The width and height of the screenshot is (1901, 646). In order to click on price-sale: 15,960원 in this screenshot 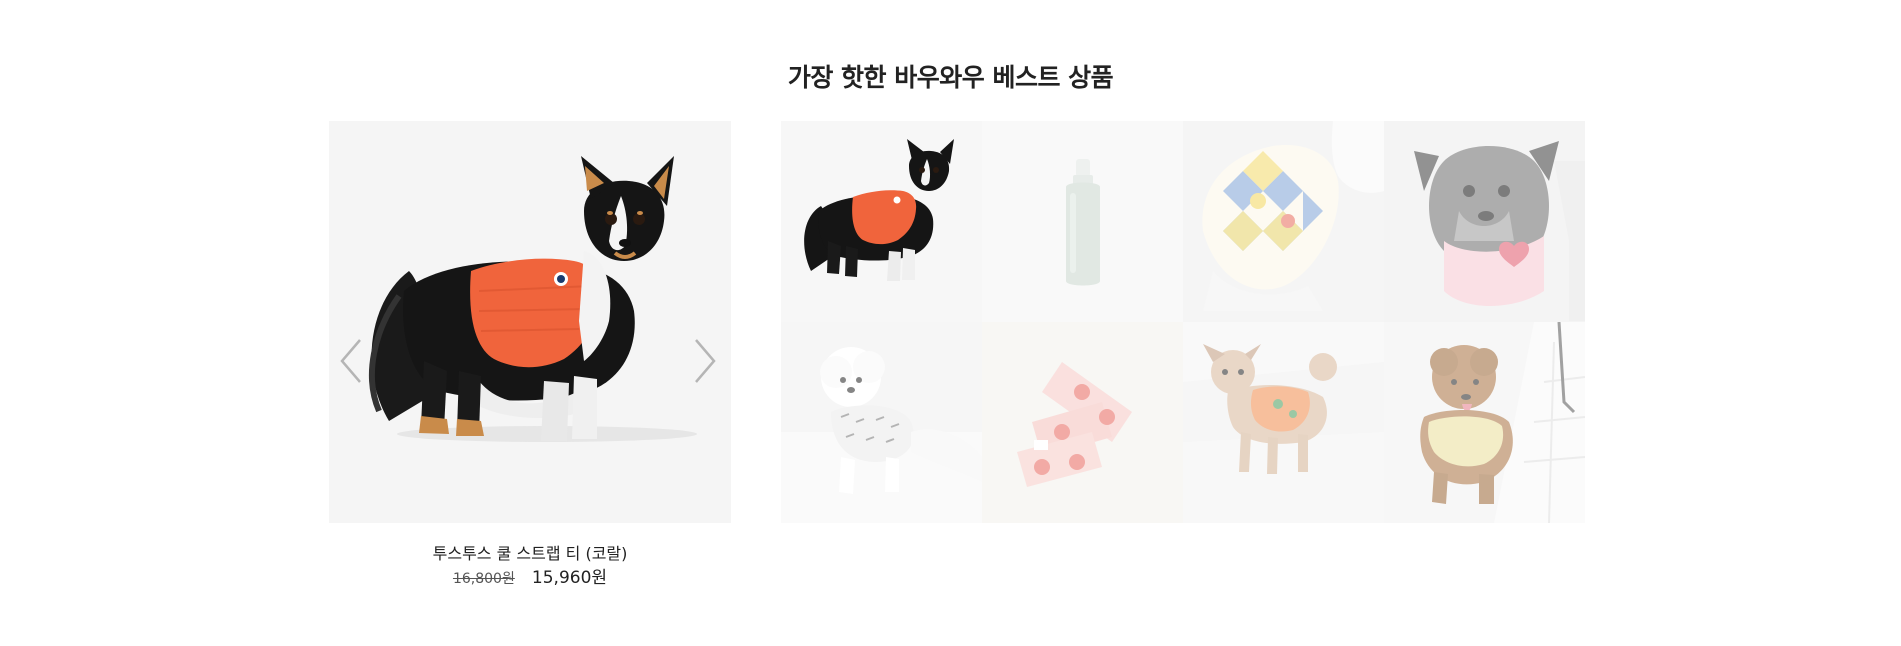, I will do `click(569, 578)`.